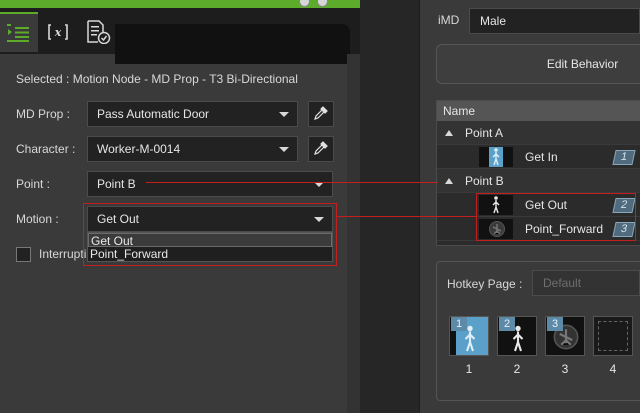 This screenshot has height=413, width=640. What do you see at coordinates (586, 283) in the screenshot?
I see `hotkey-page-select: Default` at bounding box center [586, 283].